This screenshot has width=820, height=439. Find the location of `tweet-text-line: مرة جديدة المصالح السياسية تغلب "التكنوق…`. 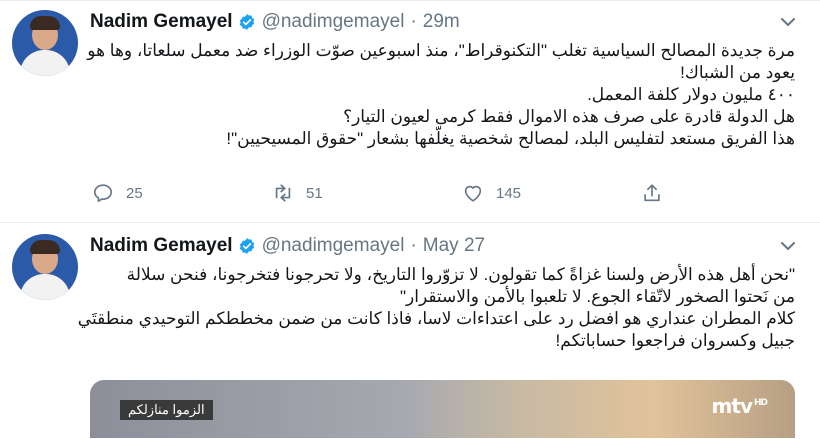

tweet-text-line: مرة جديدة المصالح السياسية تغلب "التكنوق… is located at coordinates (441, 50).